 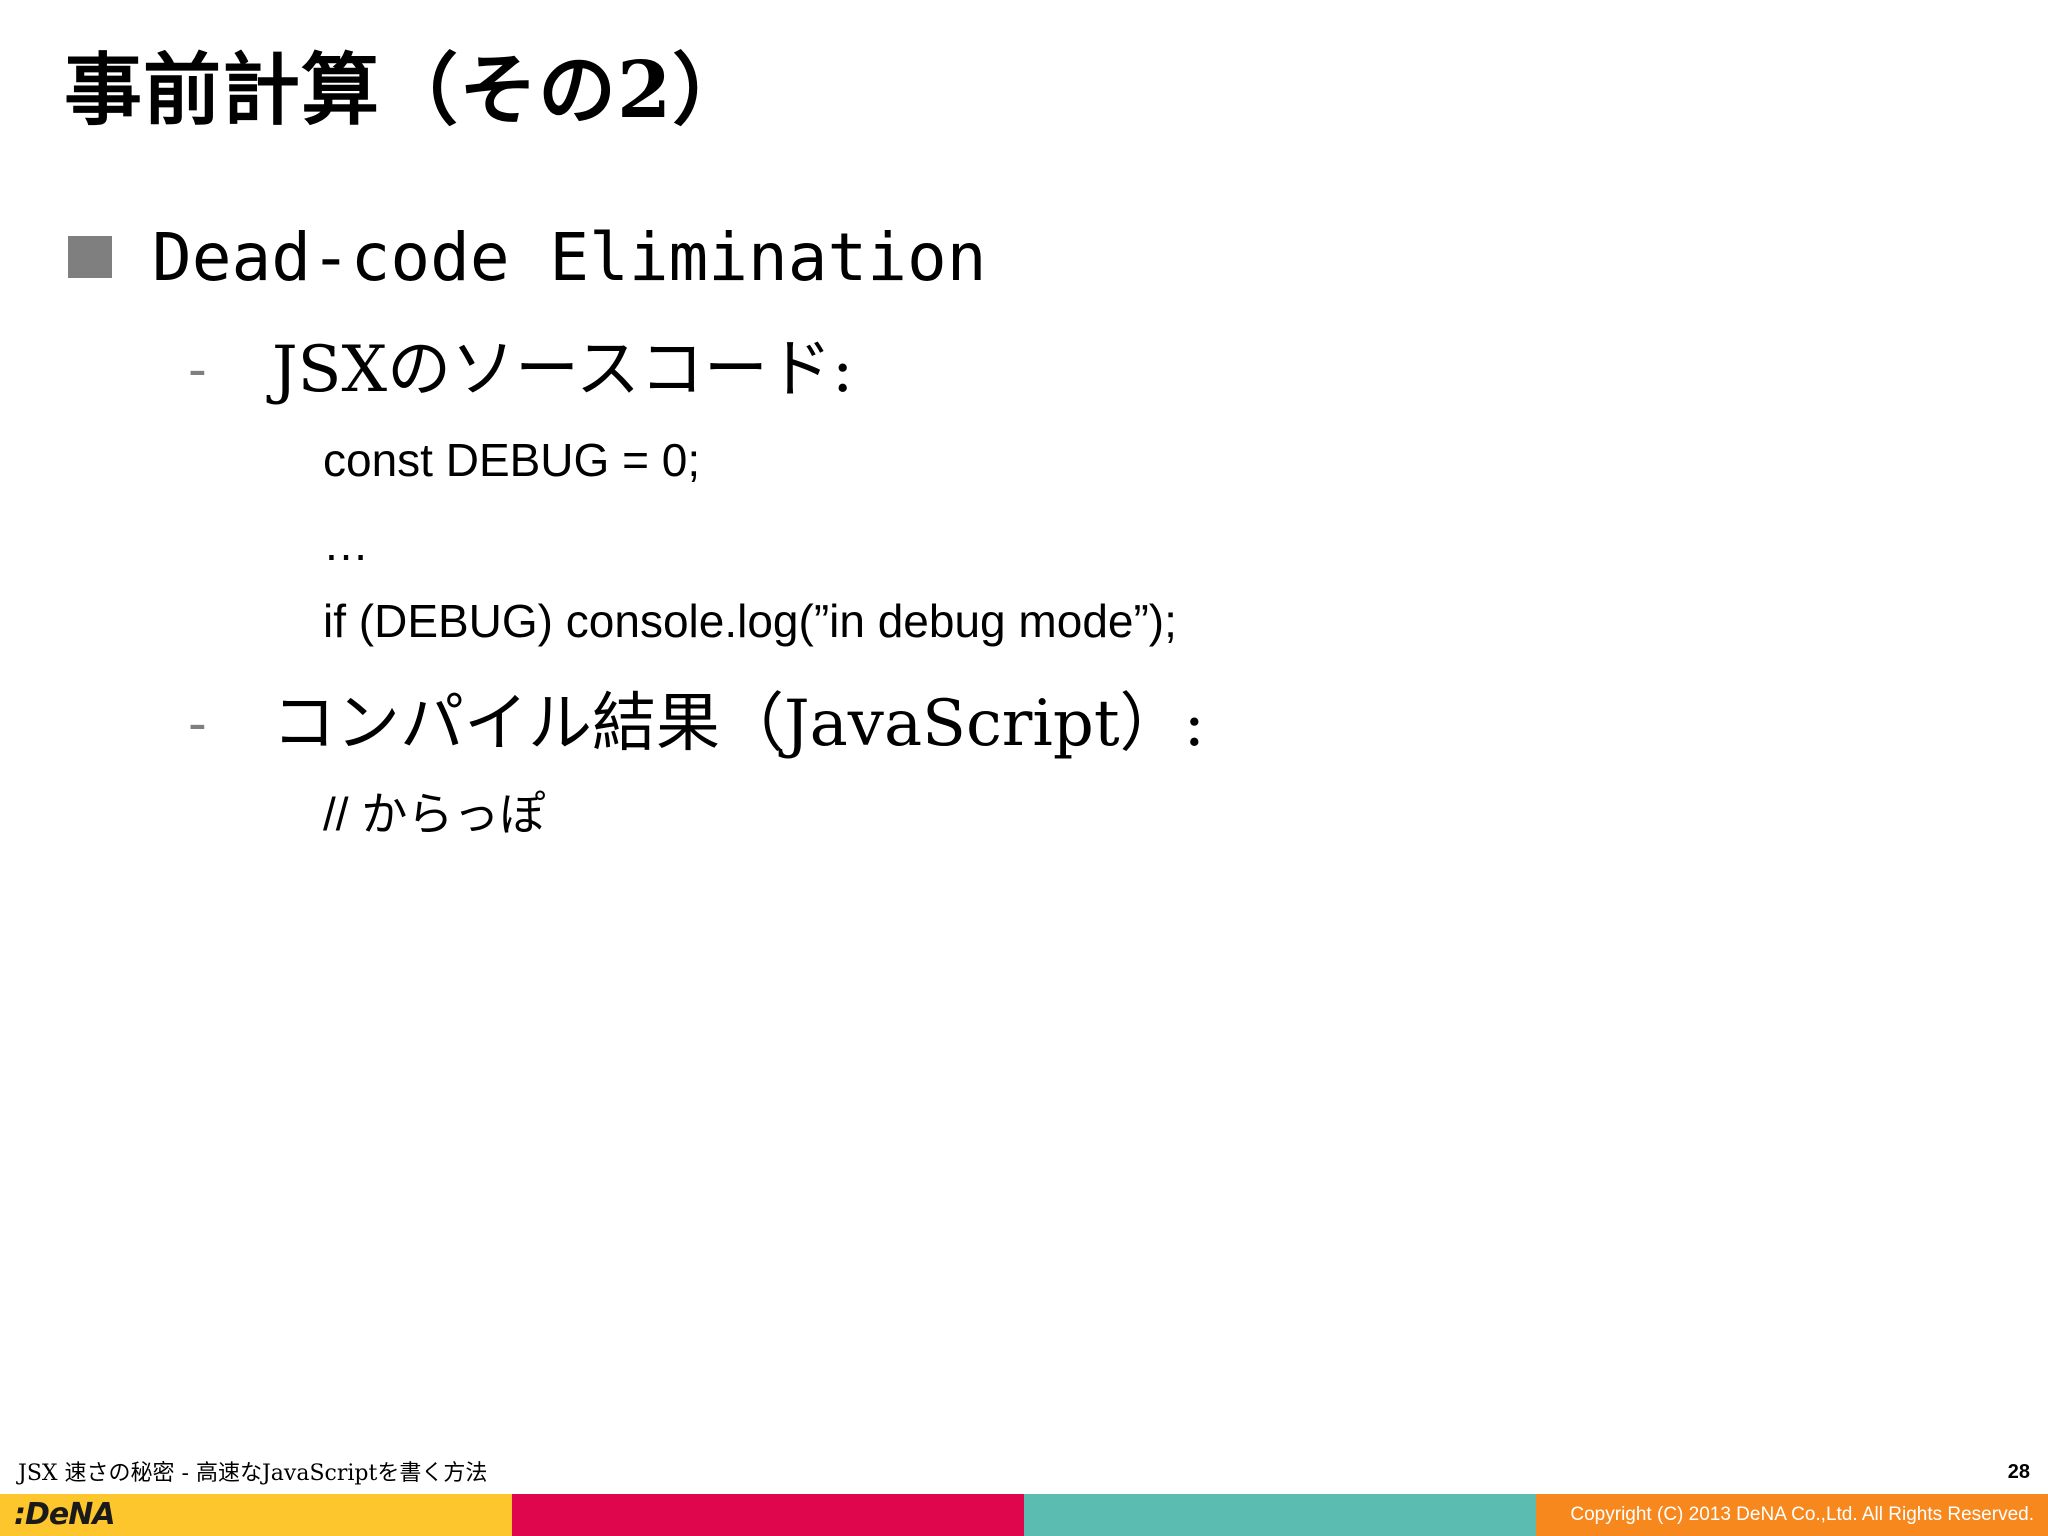 What do you see at coordinates (768, 1515) in the screenshot?
I see `bar-segment-magenta` at bounding box center [768, 1515].